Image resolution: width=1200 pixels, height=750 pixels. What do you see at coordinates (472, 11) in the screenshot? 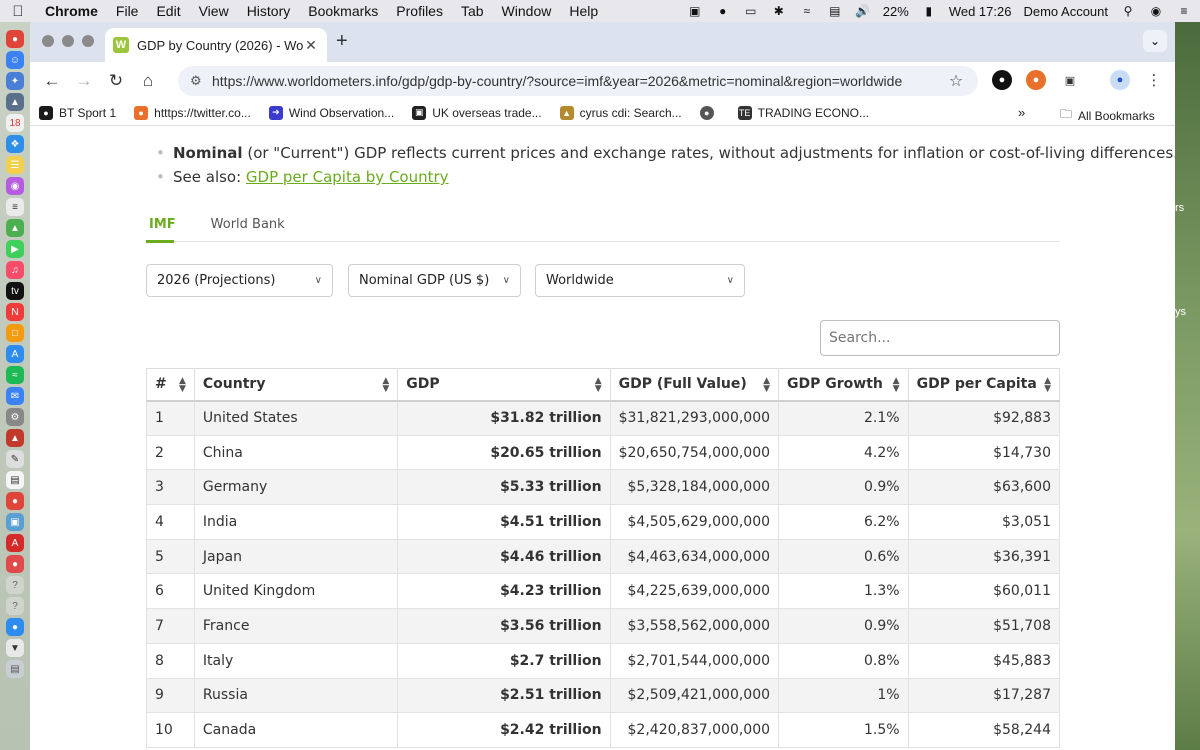
I see `menu-tab: Tab` at bounding box center [472, 11].